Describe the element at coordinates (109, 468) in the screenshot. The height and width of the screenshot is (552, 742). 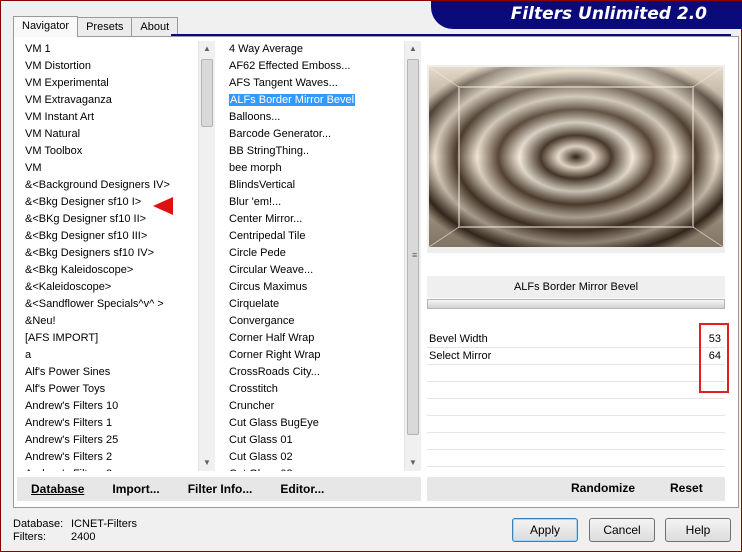
I see `category-item: Andrew's Filters 3` at that location.